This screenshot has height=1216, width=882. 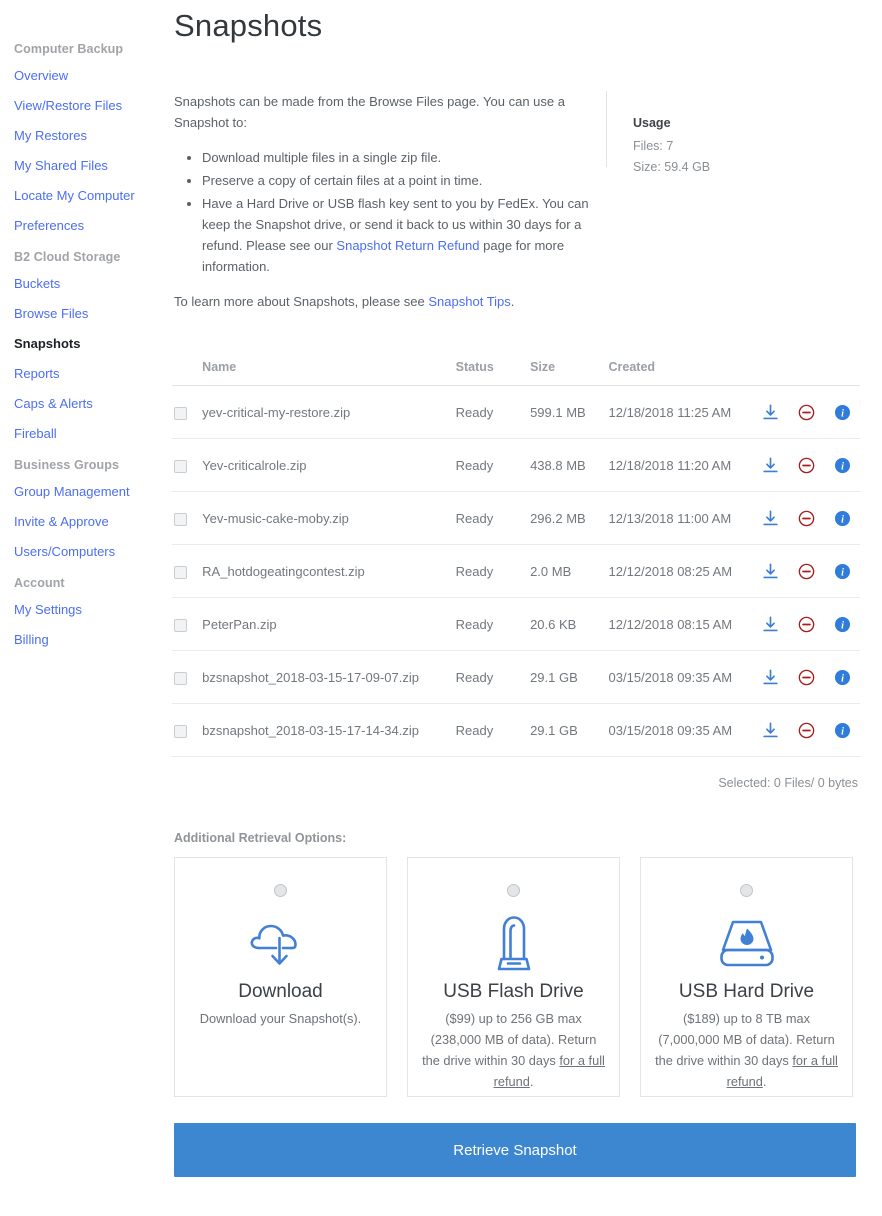 What do you see at coordinates (652, 123) in the screenshot?
I see `usage-title: Usage` at bounding box center [652, 123].